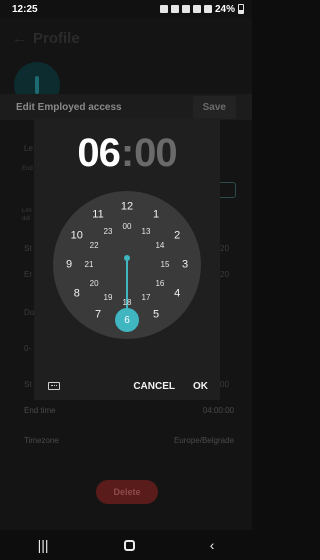 The width and height of the screenshot is (320, 560). What do you see at coordinates (177, 294) in the screenshot?
I see `clock-number-4: 4` at bounding box center [177, 294].